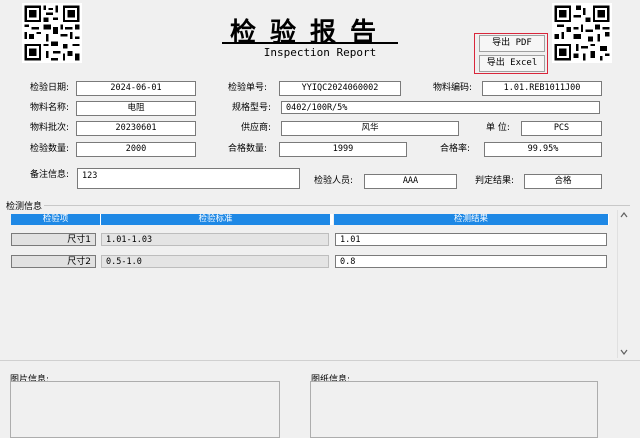 The width and height of the screenshot is (640, 438). What do you see at coordinates (320, 360) in the screenshot?
I see `section-separator` at bounding box center [320, 360].